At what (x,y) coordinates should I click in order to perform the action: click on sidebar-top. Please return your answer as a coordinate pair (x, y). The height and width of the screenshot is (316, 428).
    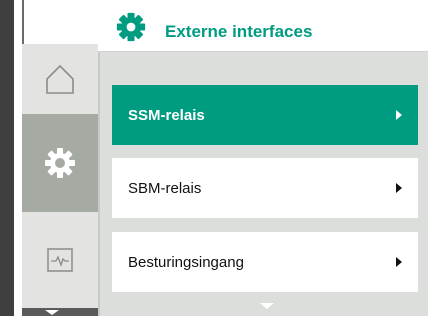
    Looking at the image, I should click on (56, 22).